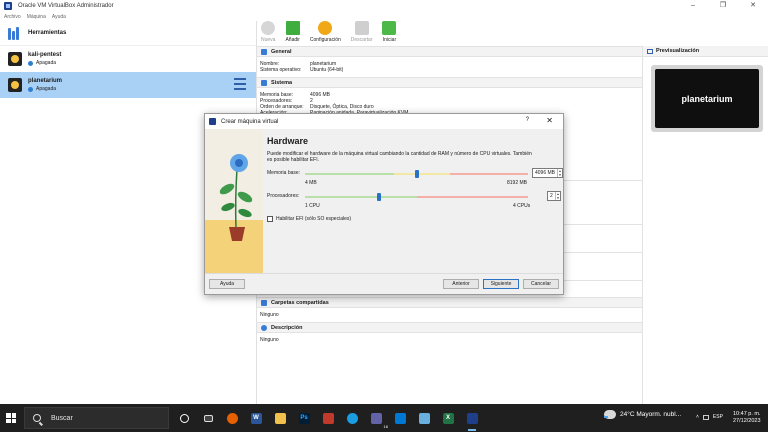  What do you see at coordinates (314, 219) in the screenshot?
I see `efi-label: Habilitar EFI (sólo SO especiales)` at bounding box center [314, 219].